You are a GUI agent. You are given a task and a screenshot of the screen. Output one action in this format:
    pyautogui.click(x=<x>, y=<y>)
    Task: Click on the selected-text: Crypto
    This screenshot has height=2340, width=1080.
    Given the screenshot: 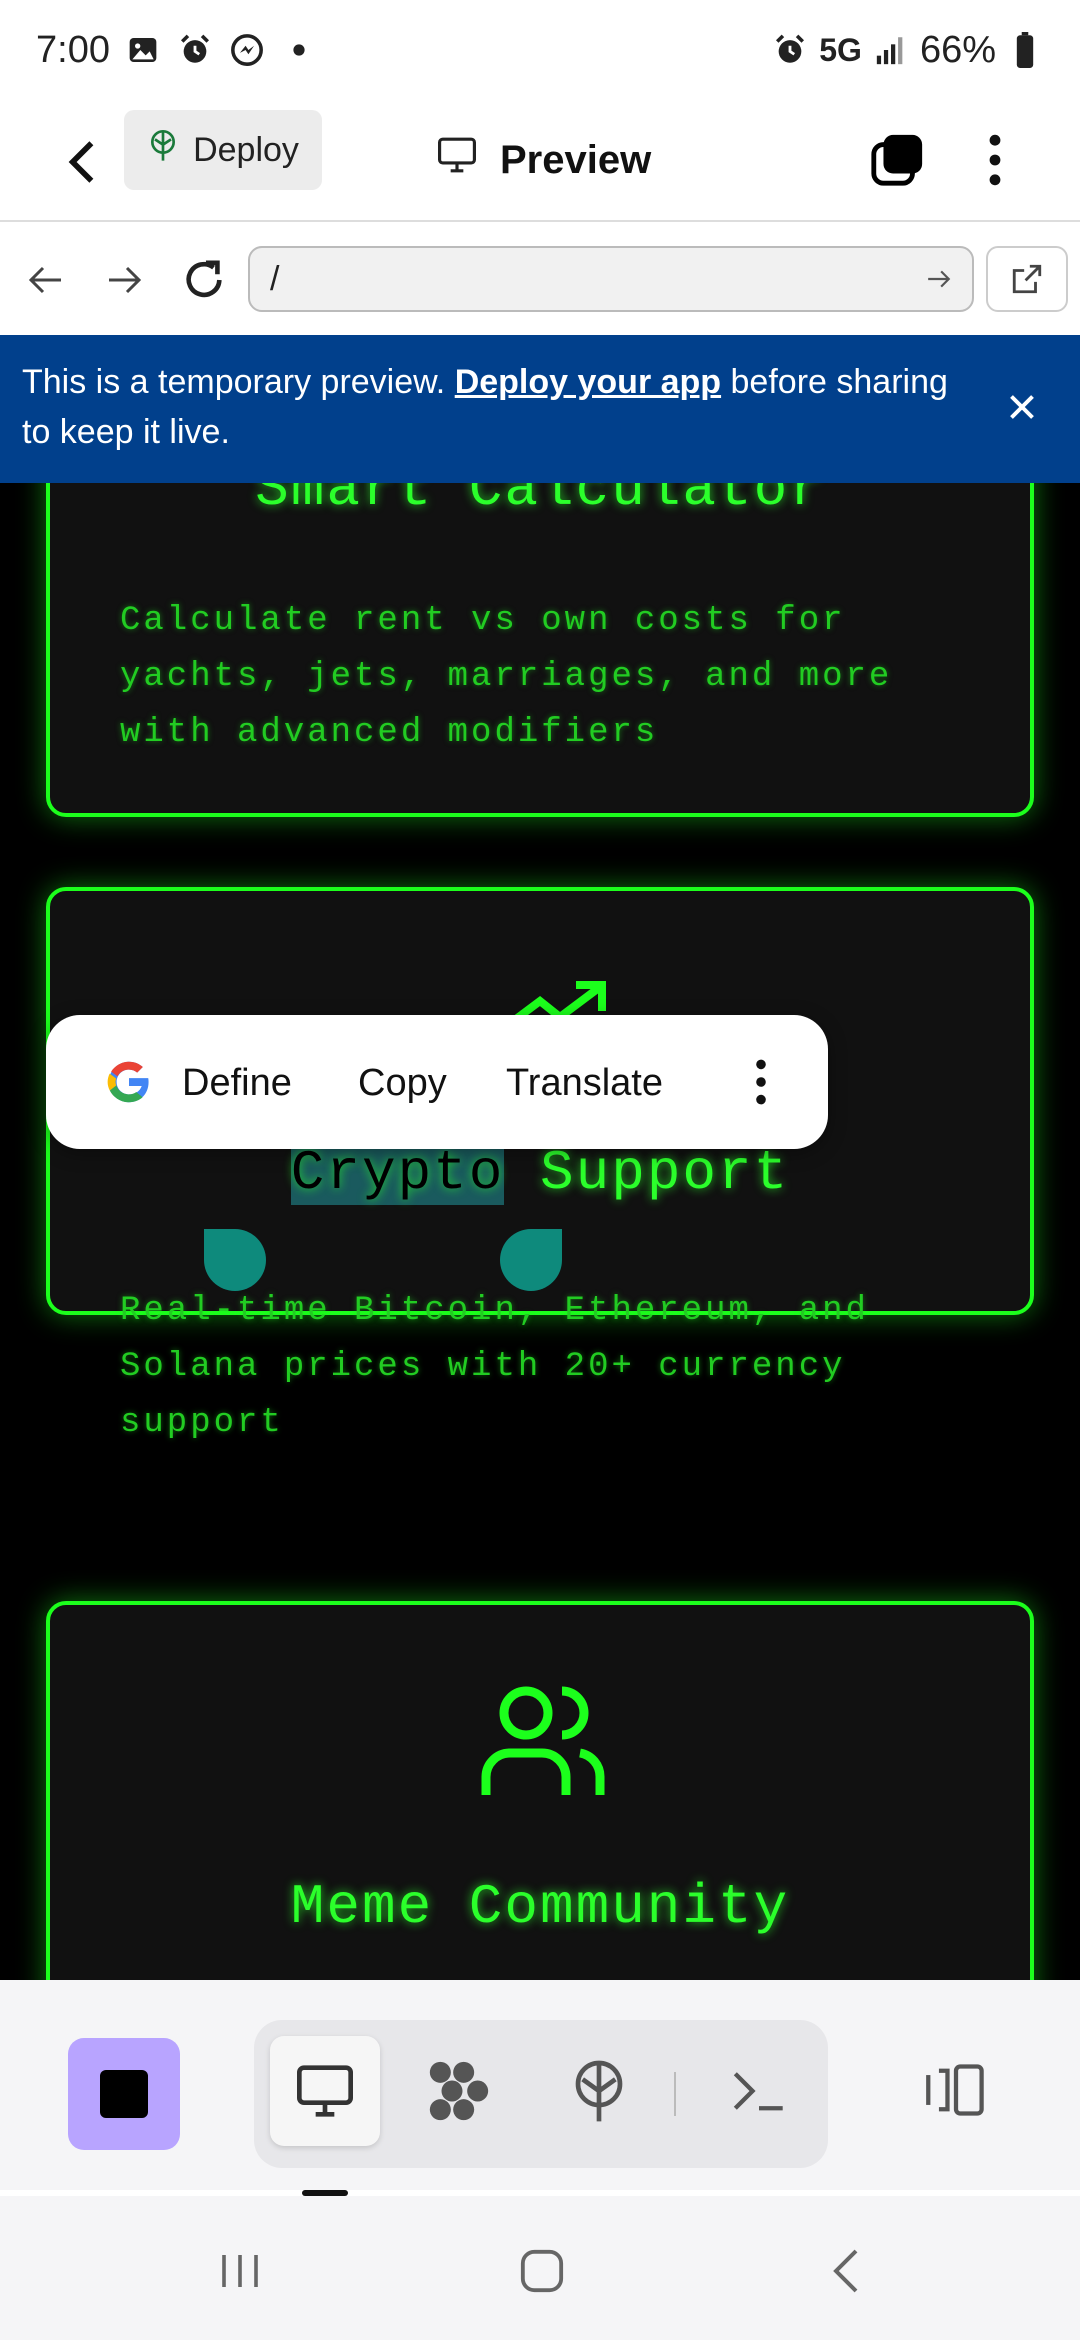 What is the action you would take?
    pyautogui.click(x=397, y=1173)
    